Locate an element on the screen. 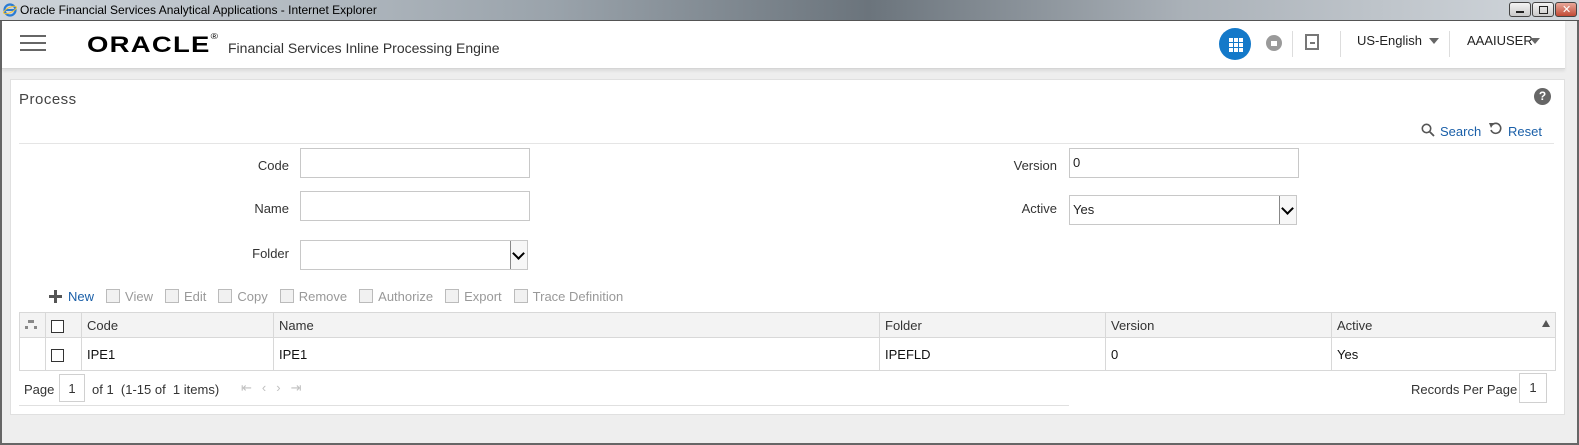 The image size is (1579, 445). name-label: Name is located at coordinates (271, 208).